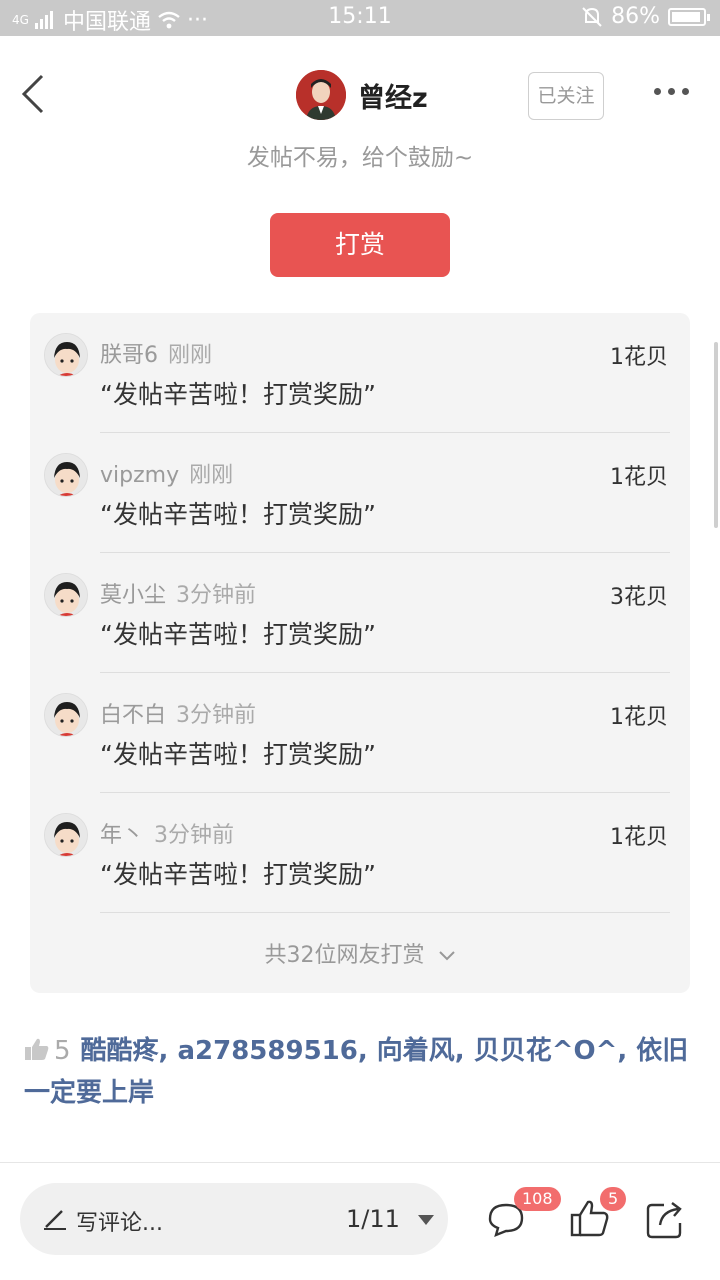 The image size is (720, 1280). I want to click on like-count-badge: 5, so click(613, 1199).